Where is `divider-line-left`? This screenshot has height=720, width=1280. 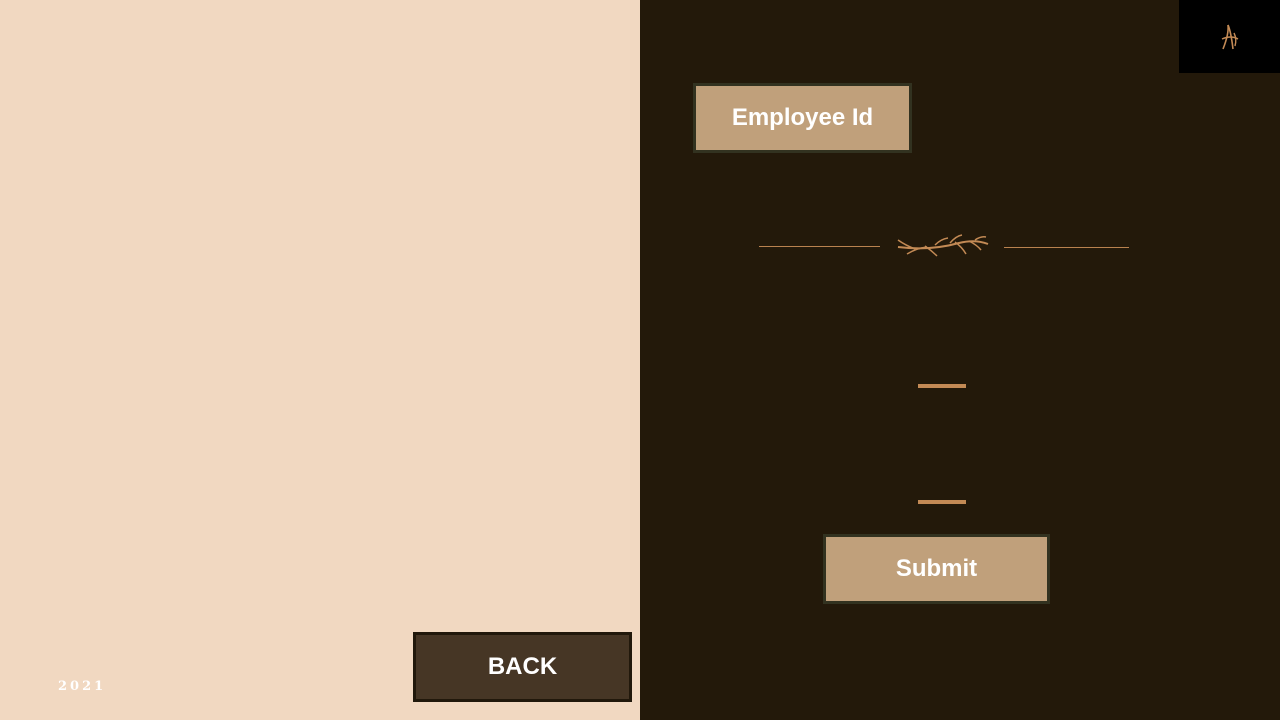
divider-line-left is located at coordinates (819, 246).